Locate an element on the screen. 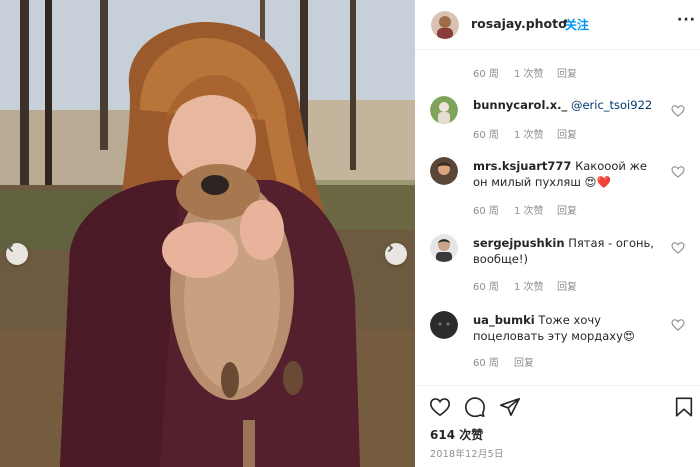 This screenshot has height=467, width=700. commenter-username: sergejpushkin is located at coordinates (519, 243).